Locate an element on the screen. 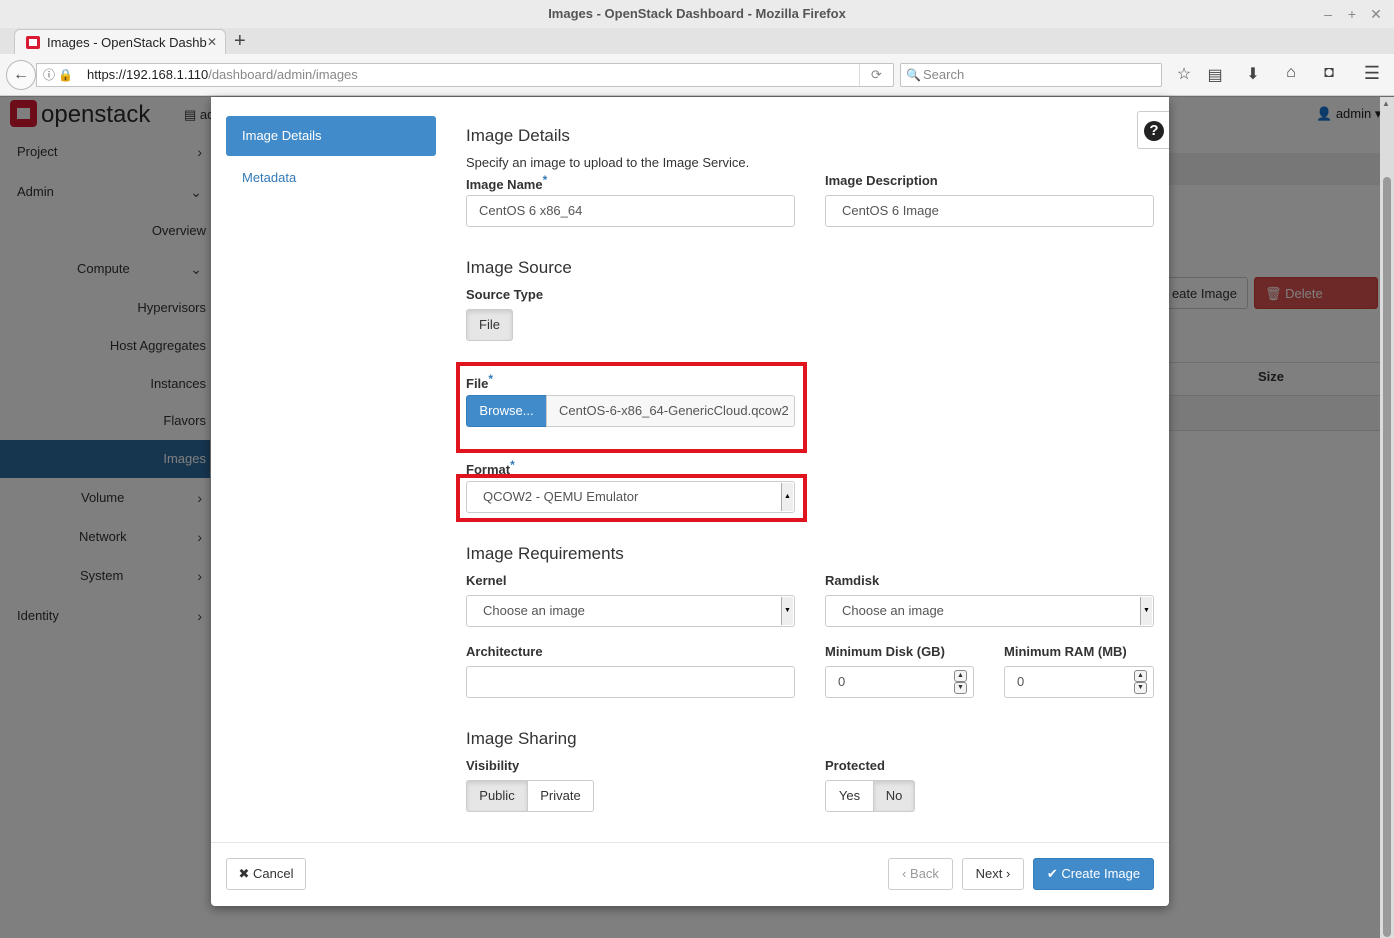 The height and width of the screenshot is (938, 1394). format-select: QCOW2 - QEMU Emulator ▲ is located at coordinates (630, 497).